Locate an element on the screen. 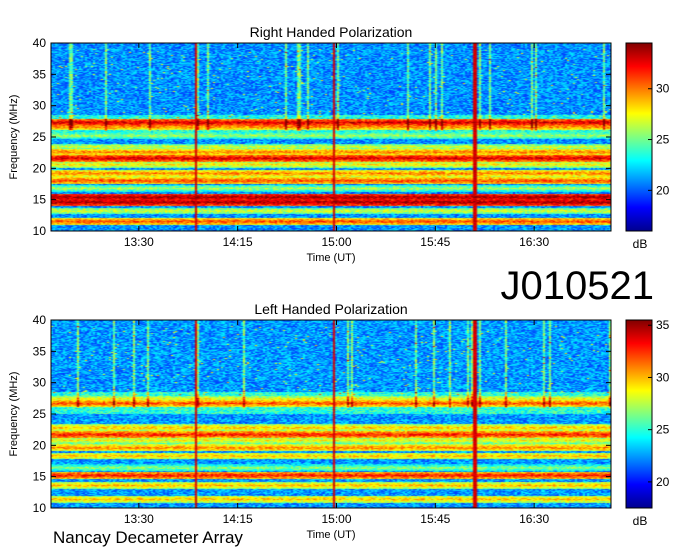 This screenshot has height=552, width=680. observation-code: J010521 is located at coordinates (577, 286).